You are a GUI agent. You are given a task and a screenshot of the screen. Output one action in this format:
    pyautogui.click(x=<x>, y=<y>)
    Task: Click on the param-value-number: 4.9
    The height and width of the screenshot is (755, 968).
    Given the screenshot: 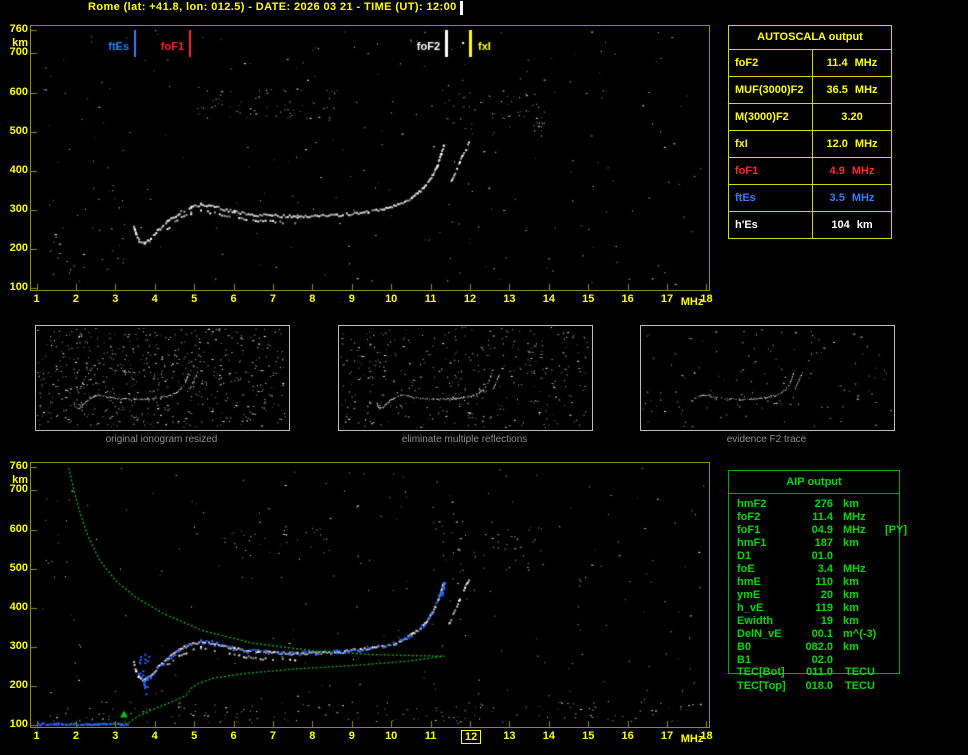 What is the action you would take?
    pyautogui.click(x=837, y=171)
    